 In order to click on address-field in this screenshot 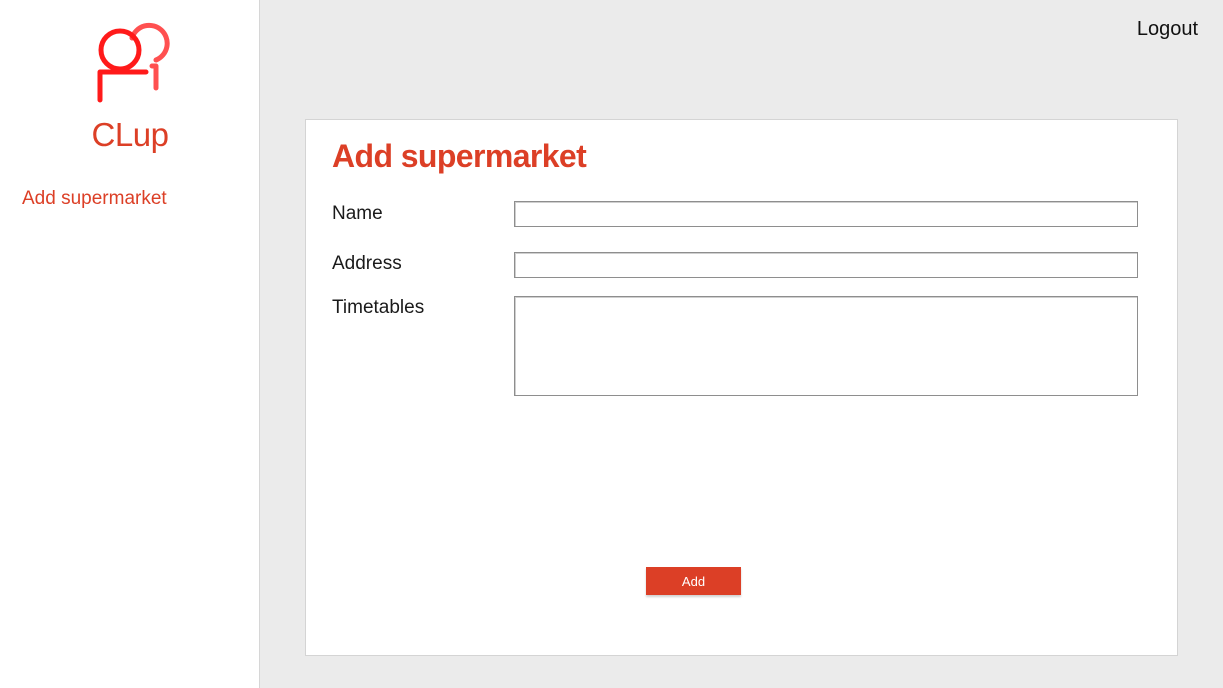, I will do `click(826, 265)`.